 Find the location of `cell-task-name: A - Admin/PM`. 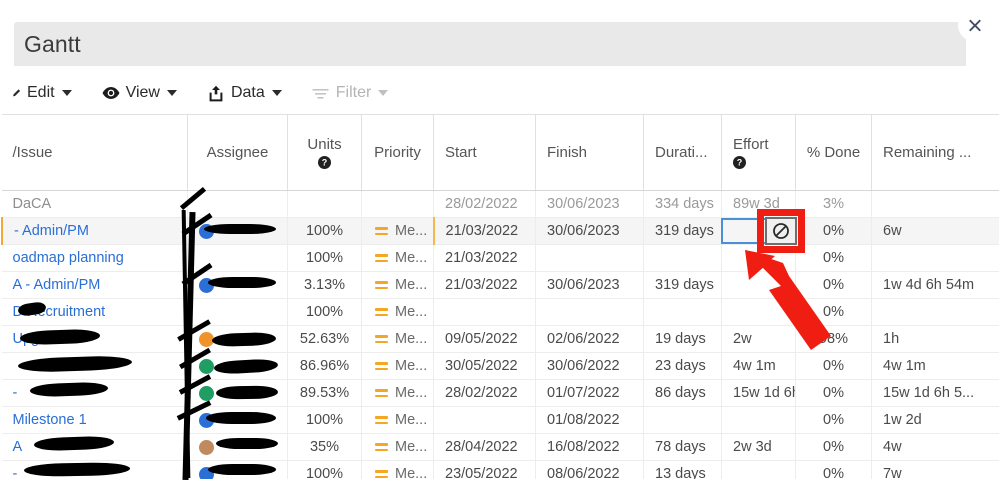

cell-task-name: A - Admin/PM is located at coordinates (94, 285).